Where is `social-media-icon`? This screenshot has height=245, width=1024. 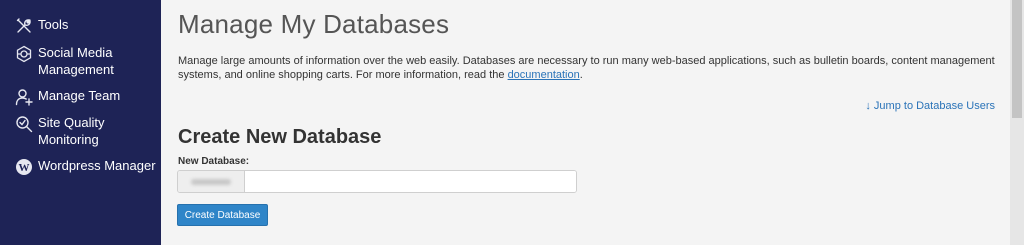 social-media-icon is located at coordinates (24, 54).